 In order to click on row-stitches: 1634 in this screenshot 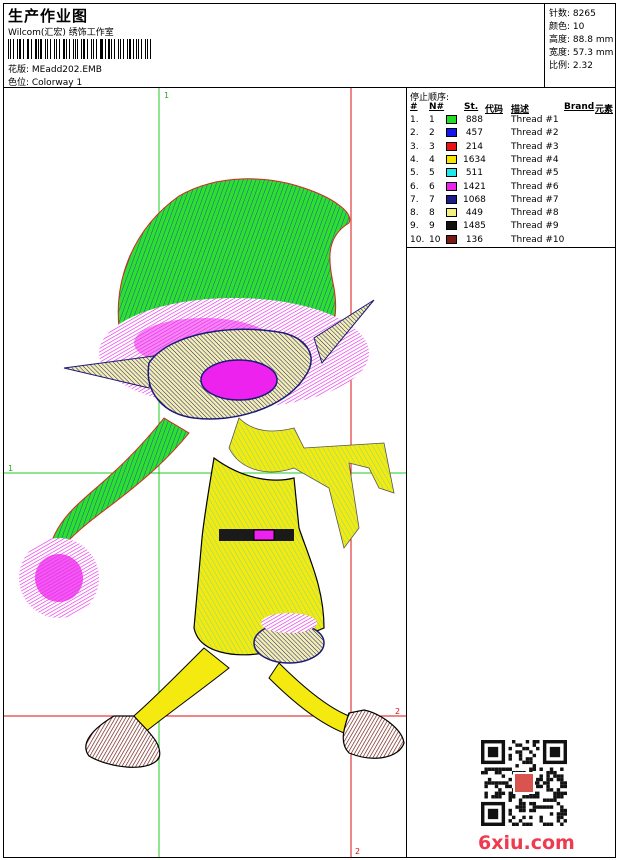, I will do `click(474, 159)`.